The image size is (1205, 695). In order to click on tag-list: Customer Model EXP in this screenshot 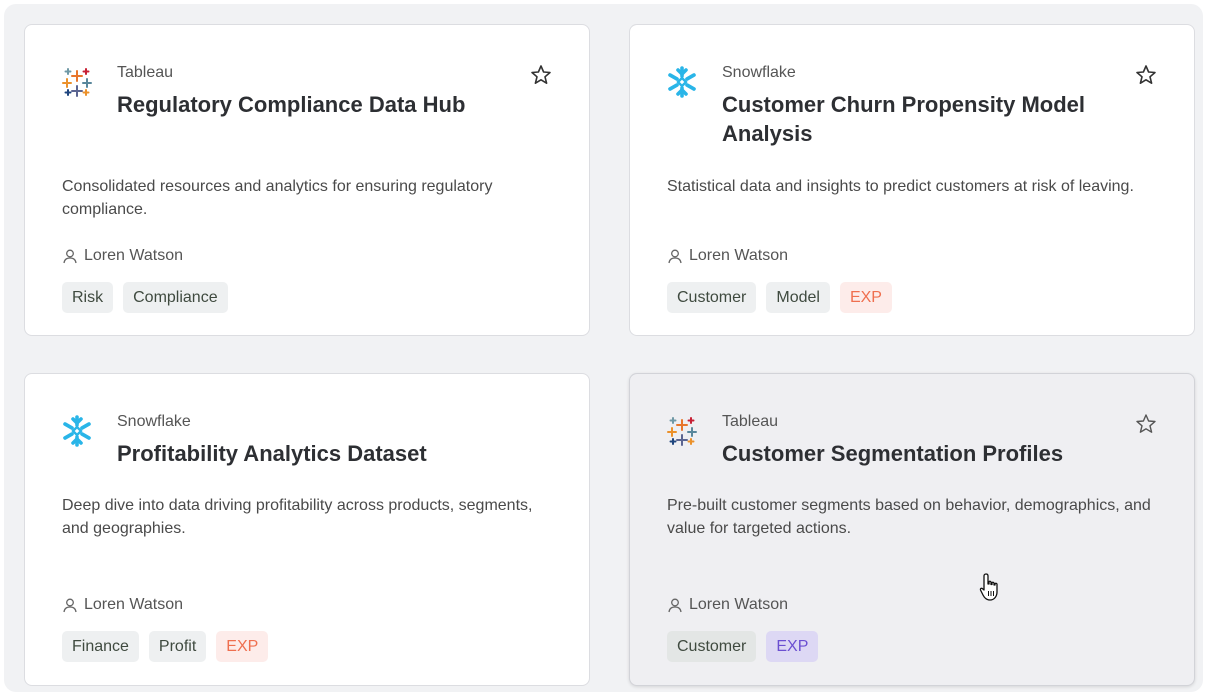, I will do `click(779, 297)`.